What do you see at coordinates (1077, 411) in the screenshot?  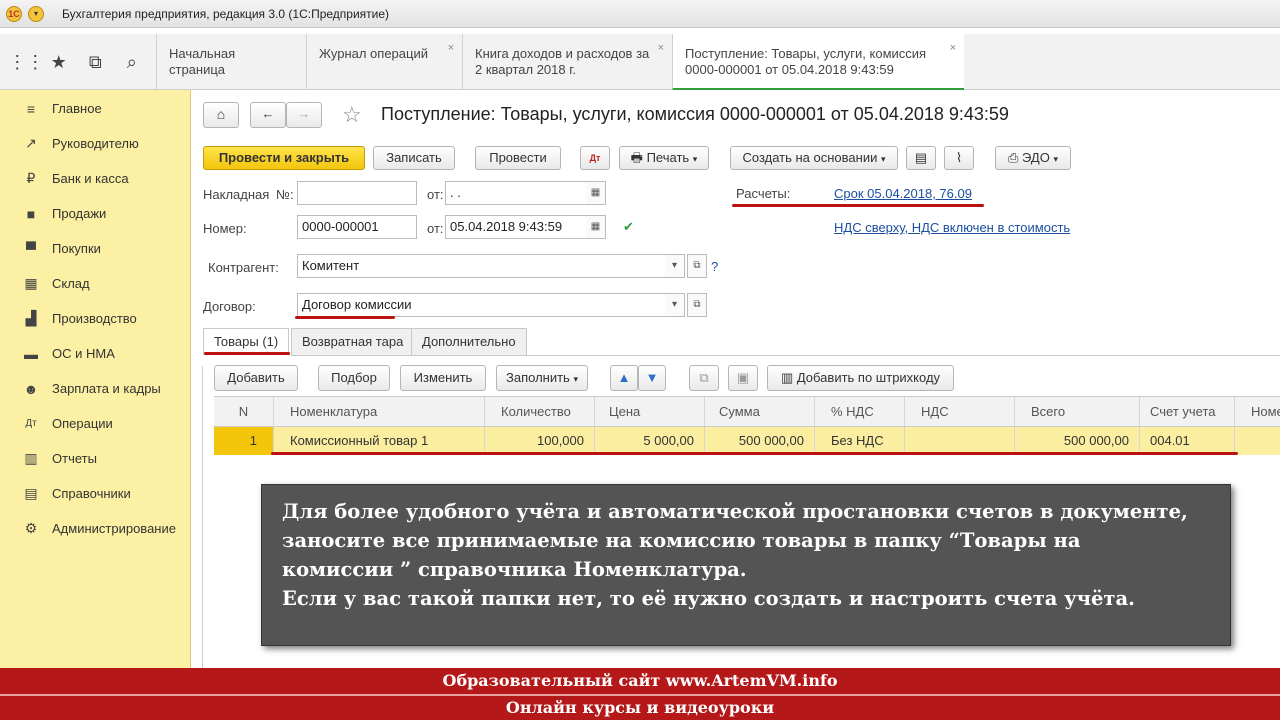 I see `column-header: Всего` at bounding box center [1077, 411].